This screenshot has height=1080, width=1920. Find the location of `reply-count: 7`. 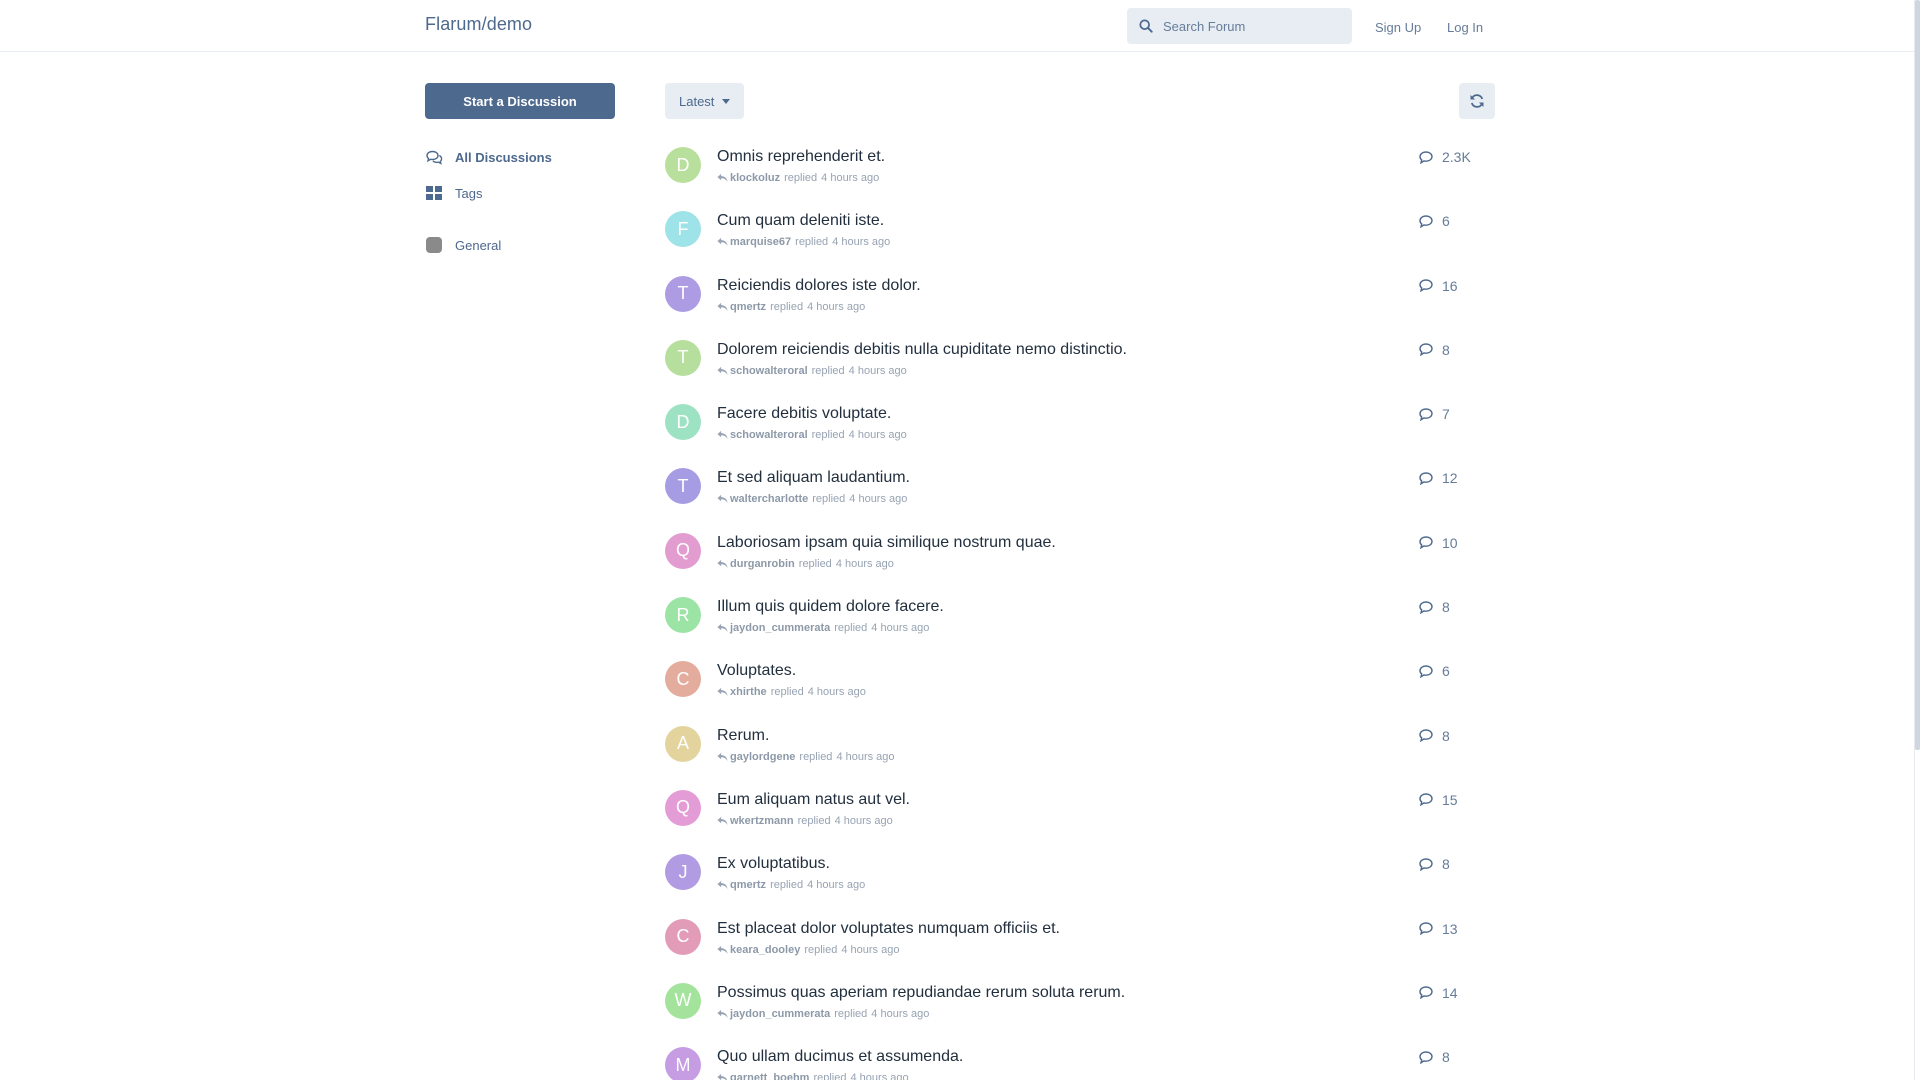

reply-count: 7 is located at coordinates (1434, 414).